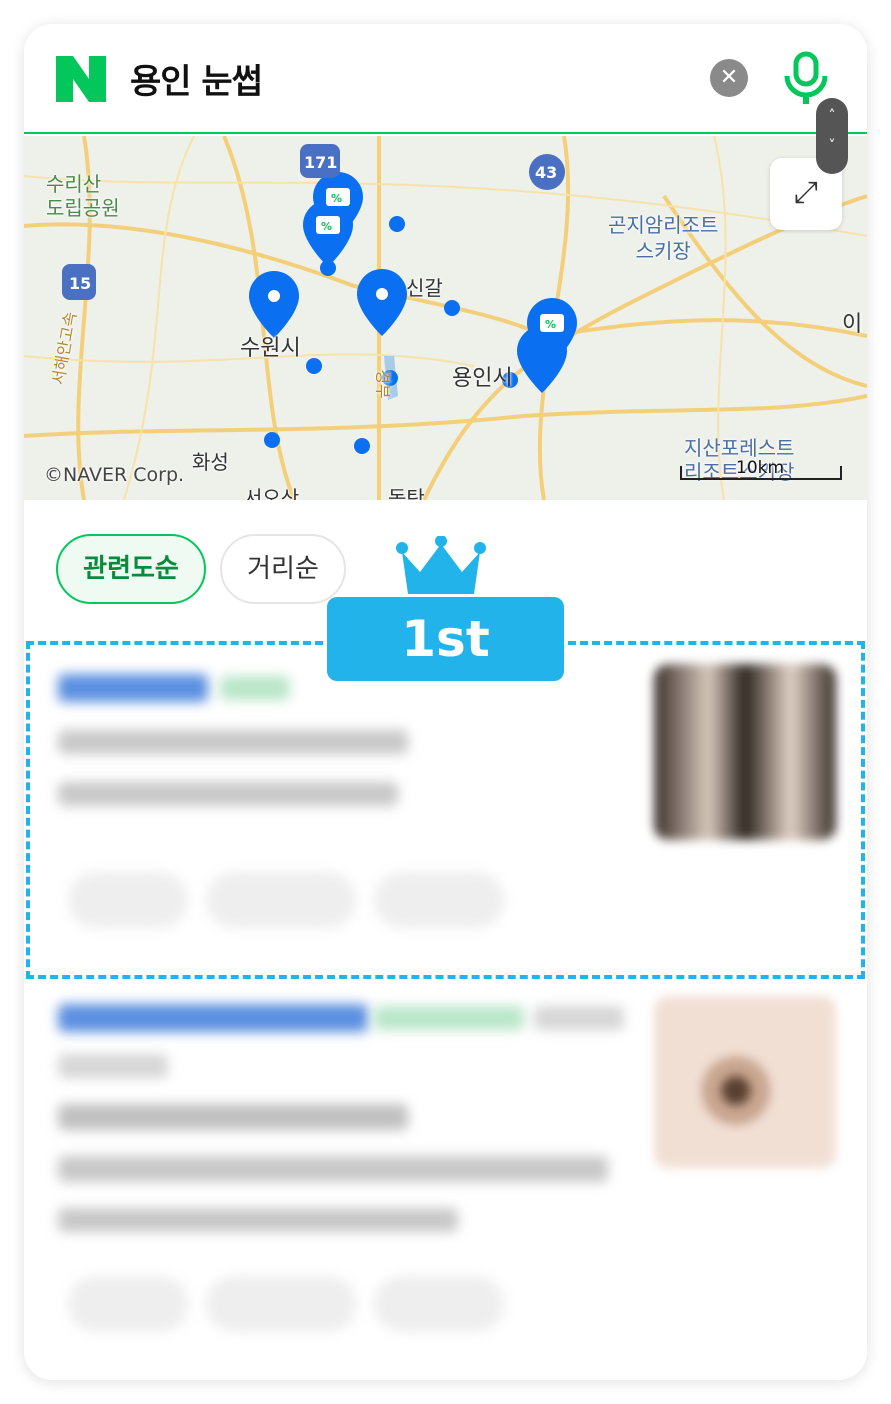  I want to click on map-label: 서오산, so click(272, 493).